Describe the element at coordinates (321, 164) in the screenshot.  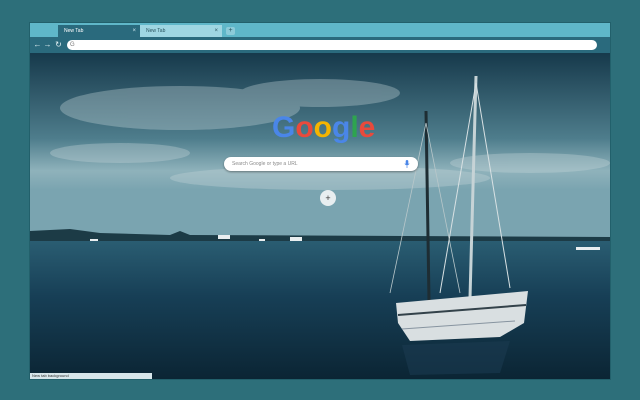
I see `search-box: Search Google or type a URL` at that location.